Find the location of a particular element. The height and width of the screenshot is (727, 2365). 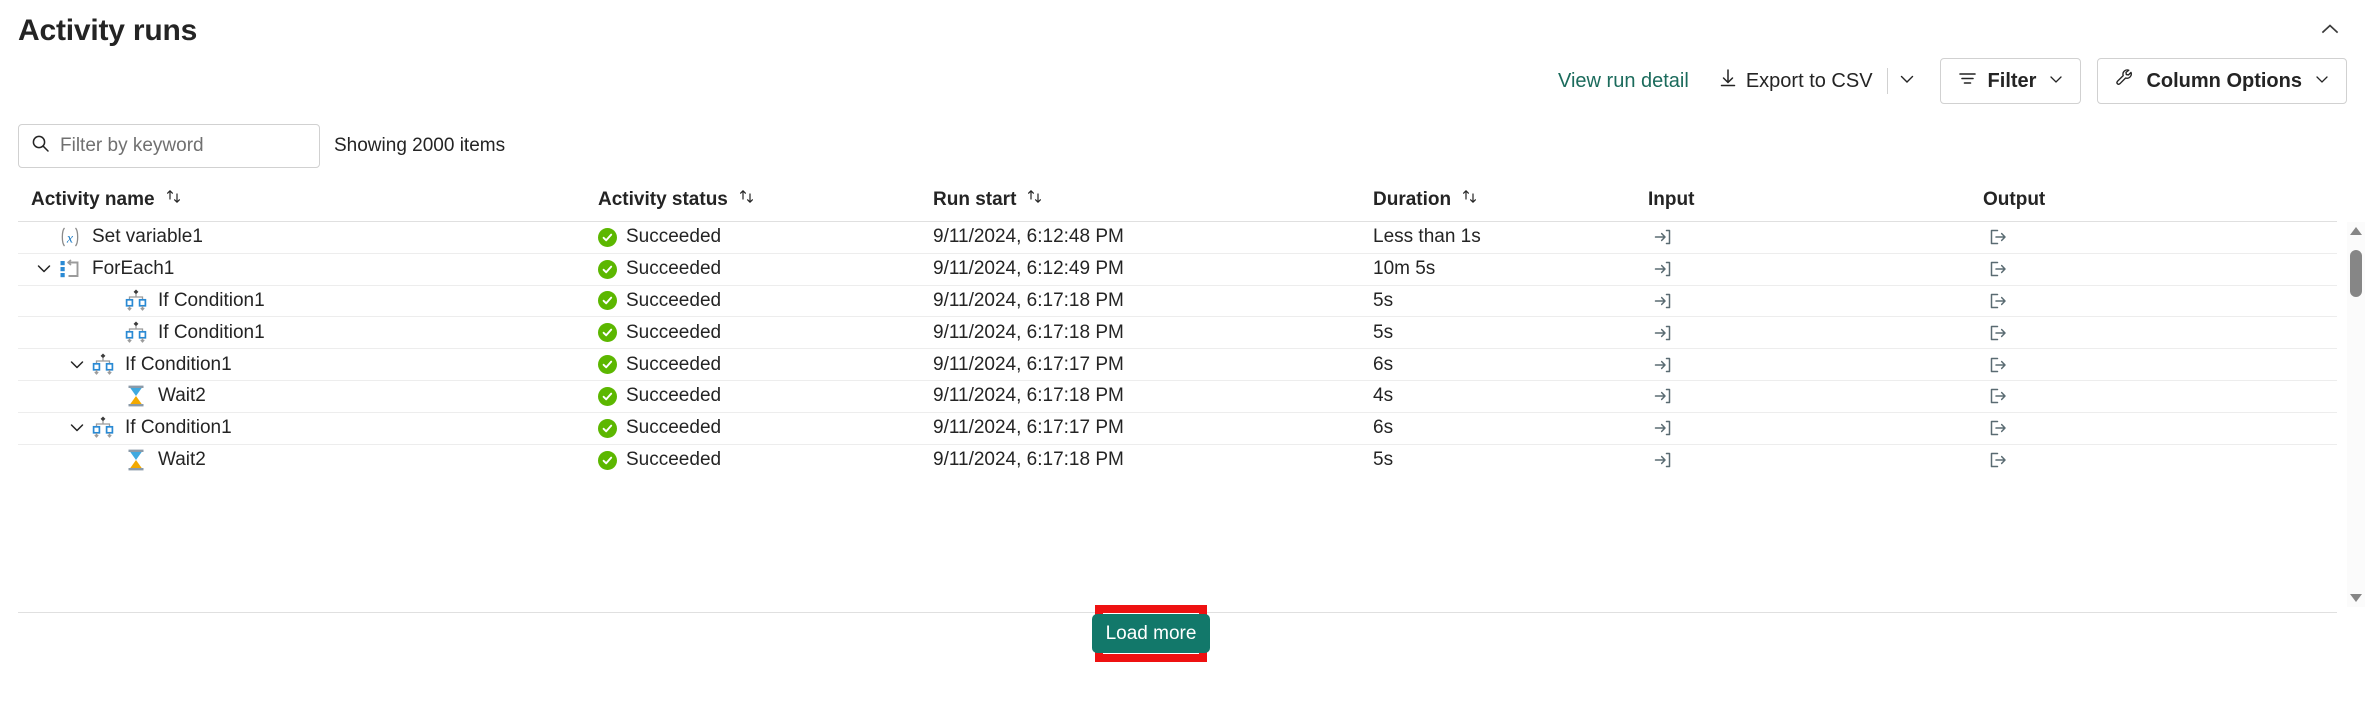

export-to-csv-label: Export to CSV is located at coordinates (1809, 80).